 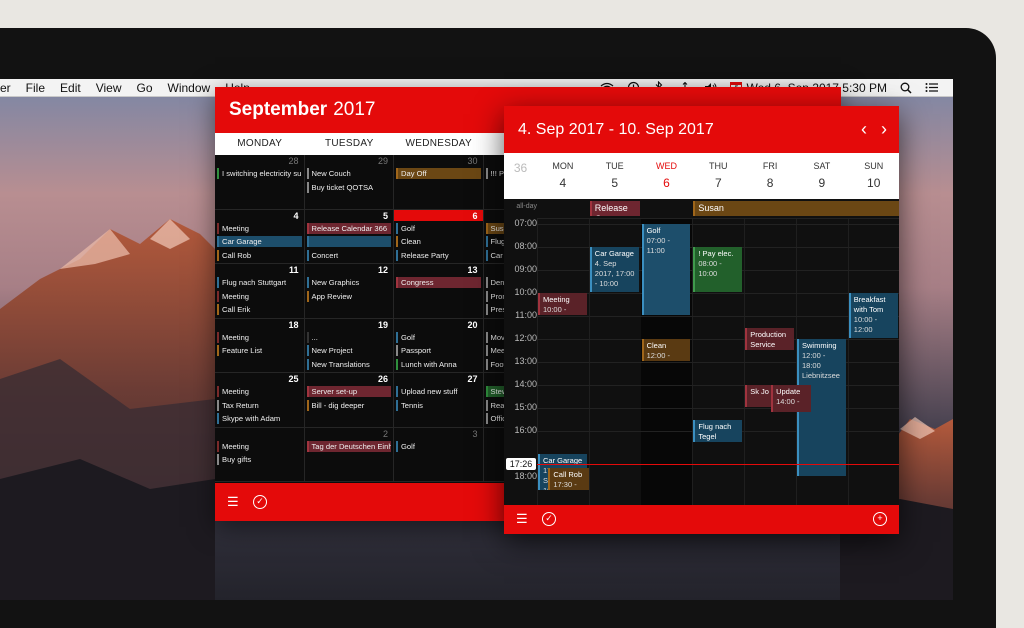 What do you see at coordinates (864, 129) in the screenshot?
I see `prev-week-button: ‹` at bounding box center [864, 129].